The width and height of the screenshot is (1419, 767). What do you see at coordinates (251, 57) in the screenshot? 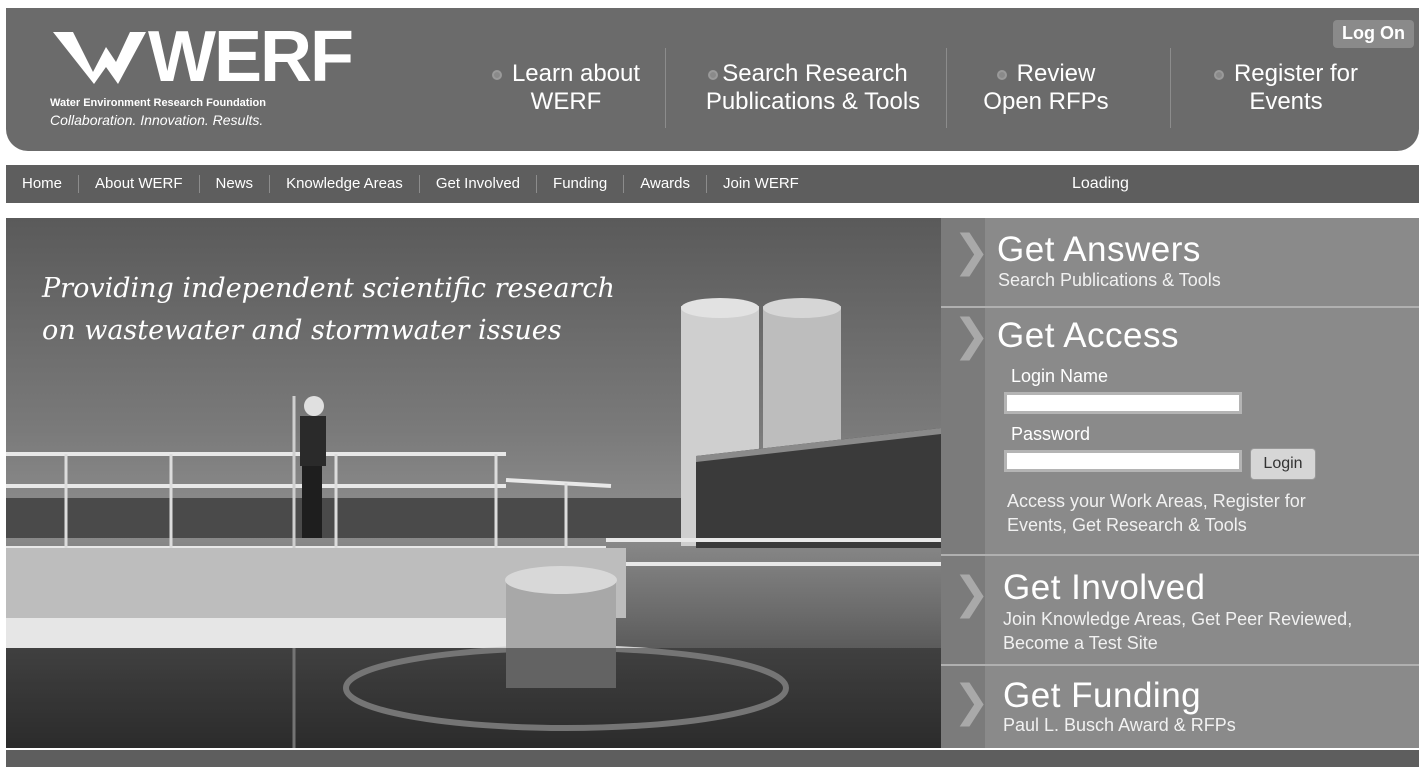
I see `logo-wordmark: WERF` at bounding box center [251, 57].